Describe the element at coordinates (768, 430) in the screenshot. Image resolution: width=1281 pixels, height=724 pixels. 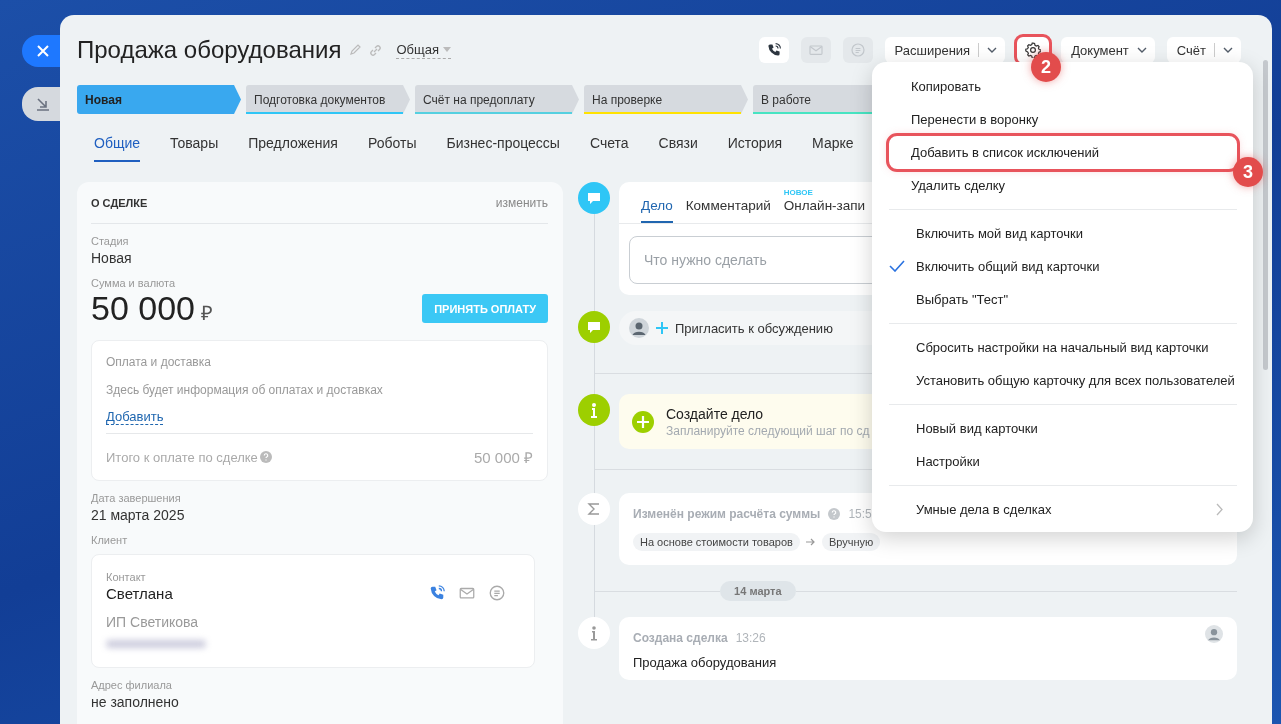
I see `banner-subtitle: Запланируйте следующий шаг по сд` at that location.